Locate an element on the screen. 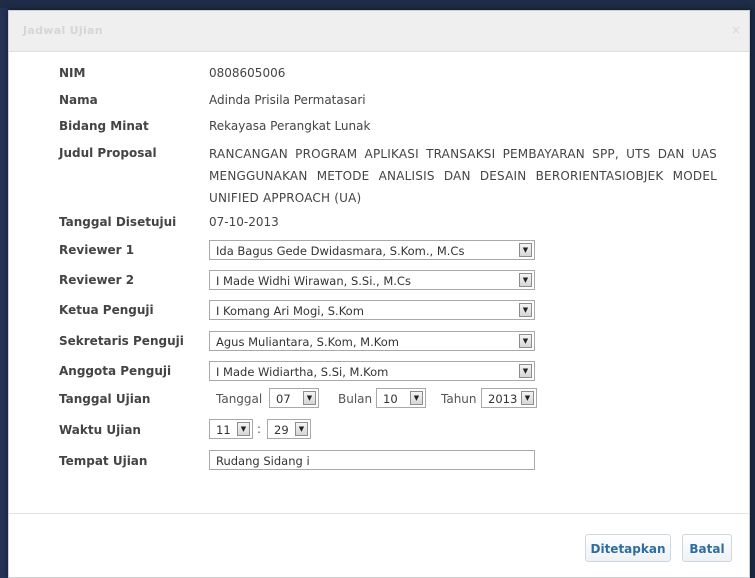 The image size is (755, 578). month-selected: 10 is located at coordinates (390, 399).